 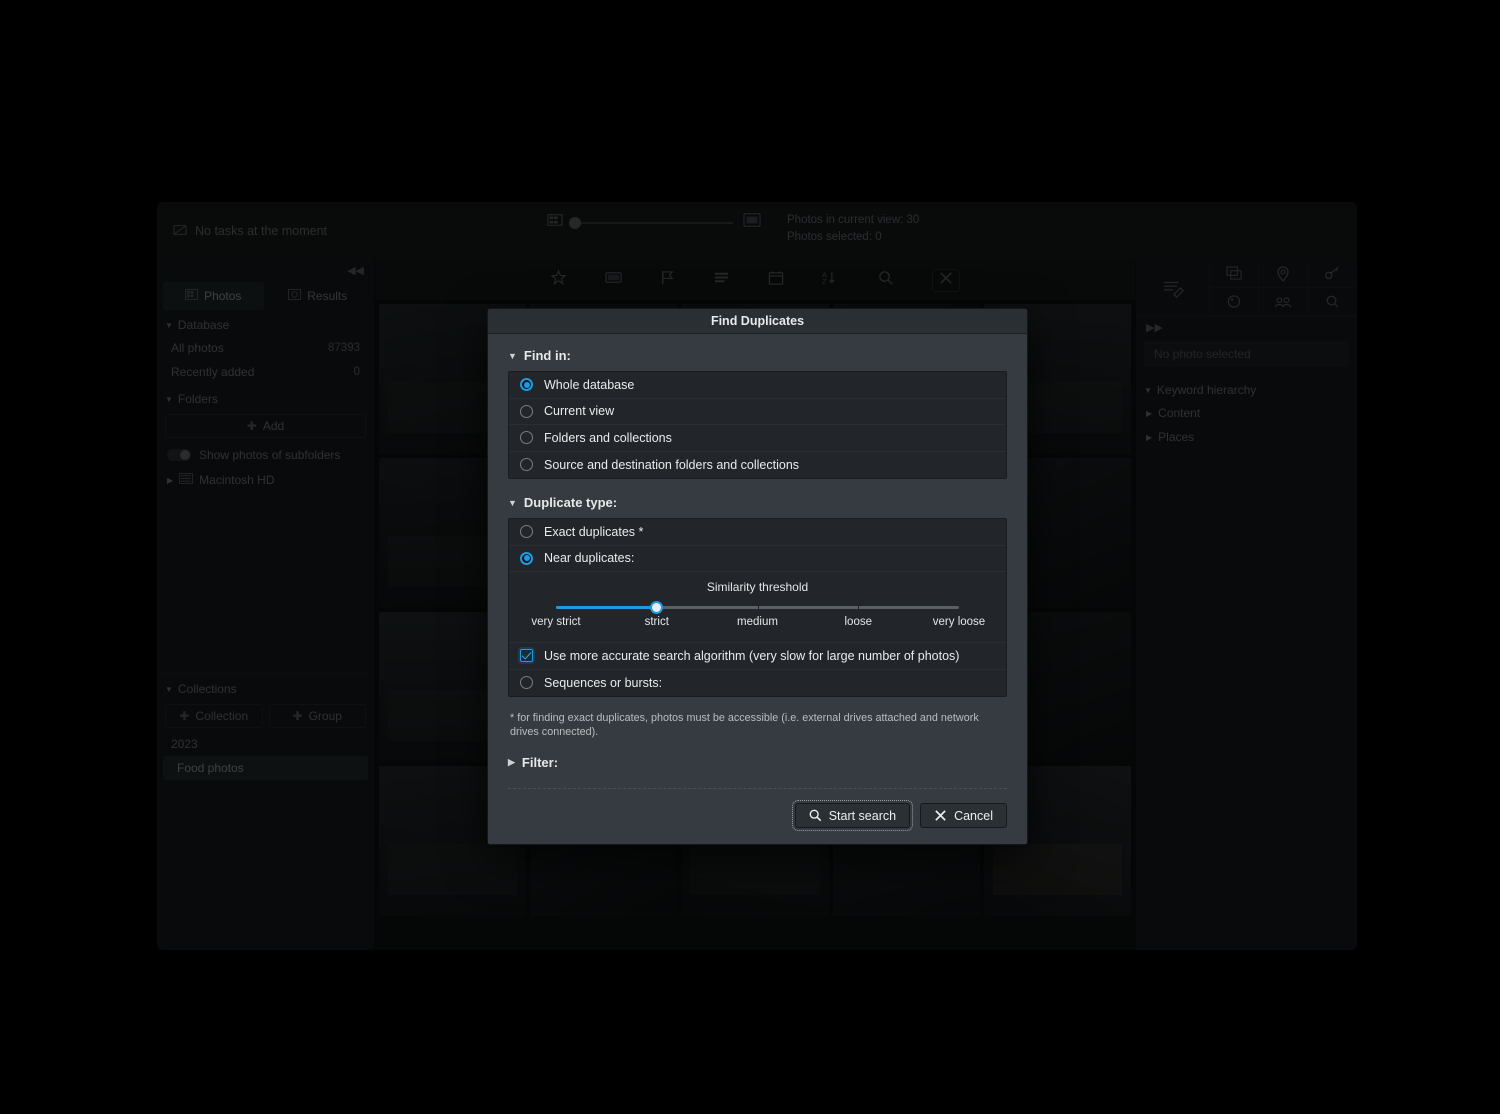 What do you see at coordinates (526, 465) in the screenshot?
I see `radio-source-and-destination` at bounding box center [526, 465].